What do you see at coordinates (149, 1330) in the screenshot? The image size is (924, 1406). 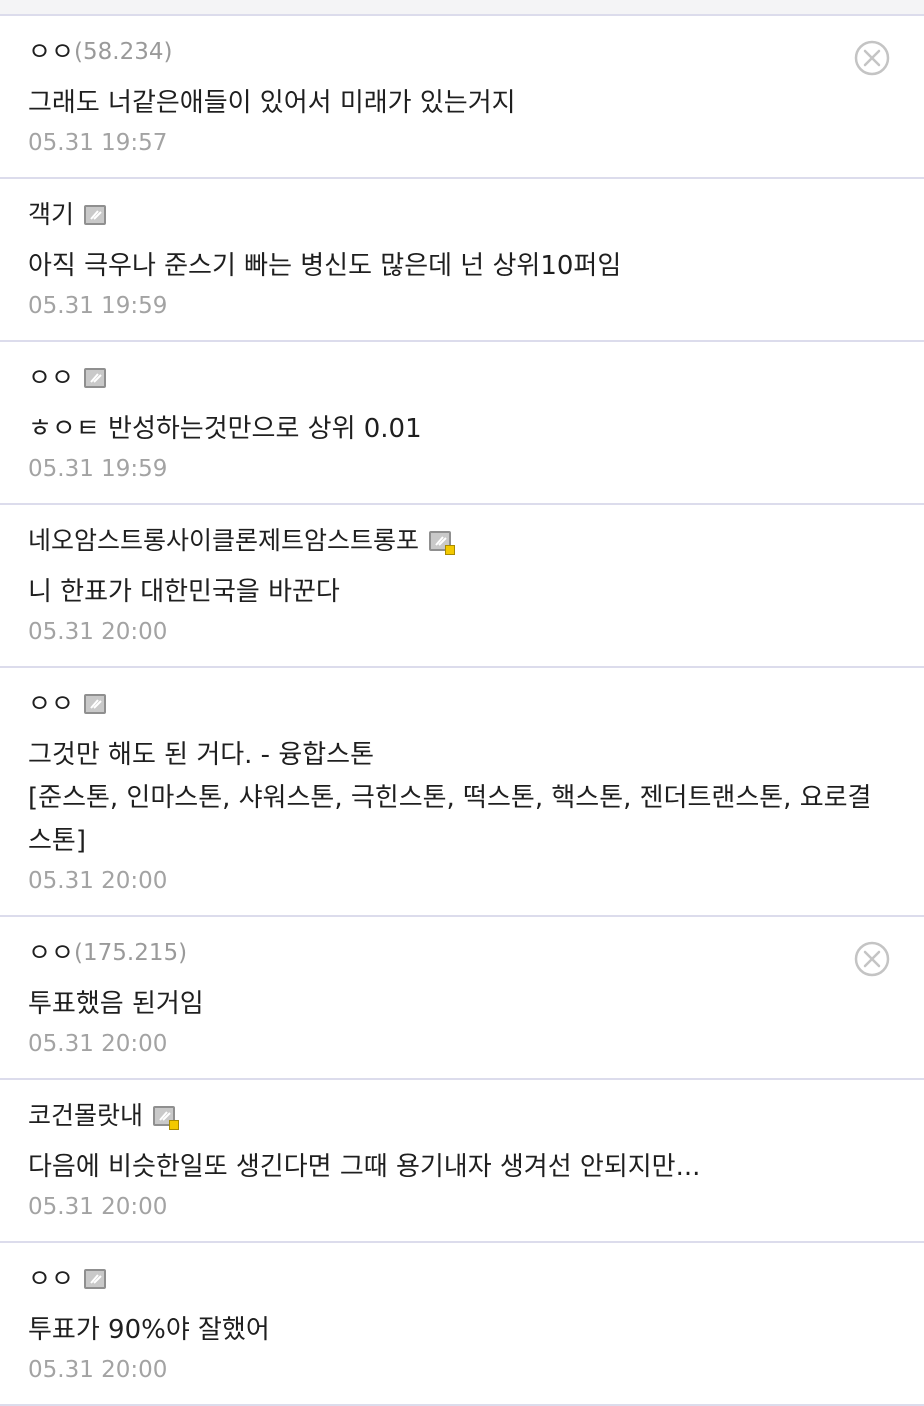 I see `comment-text-line: 투표가 90%야 잘했어` at bounding box center [149, 1330].